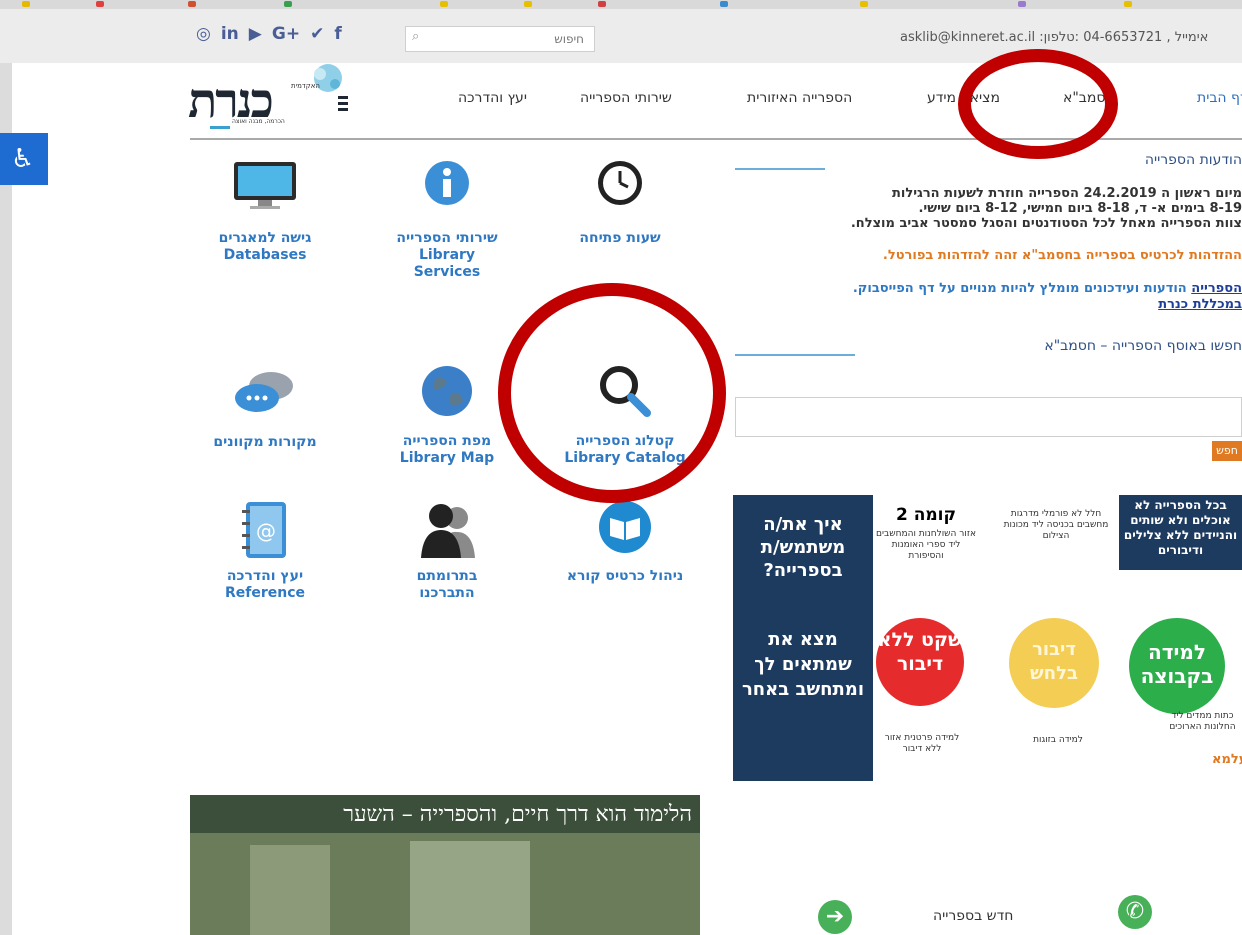 This screenshot has height=935, width=1242. What do you see at coordinates (265, 185) in the screenshot?
I see `monitor-icon` at bounding box center [265, 185].